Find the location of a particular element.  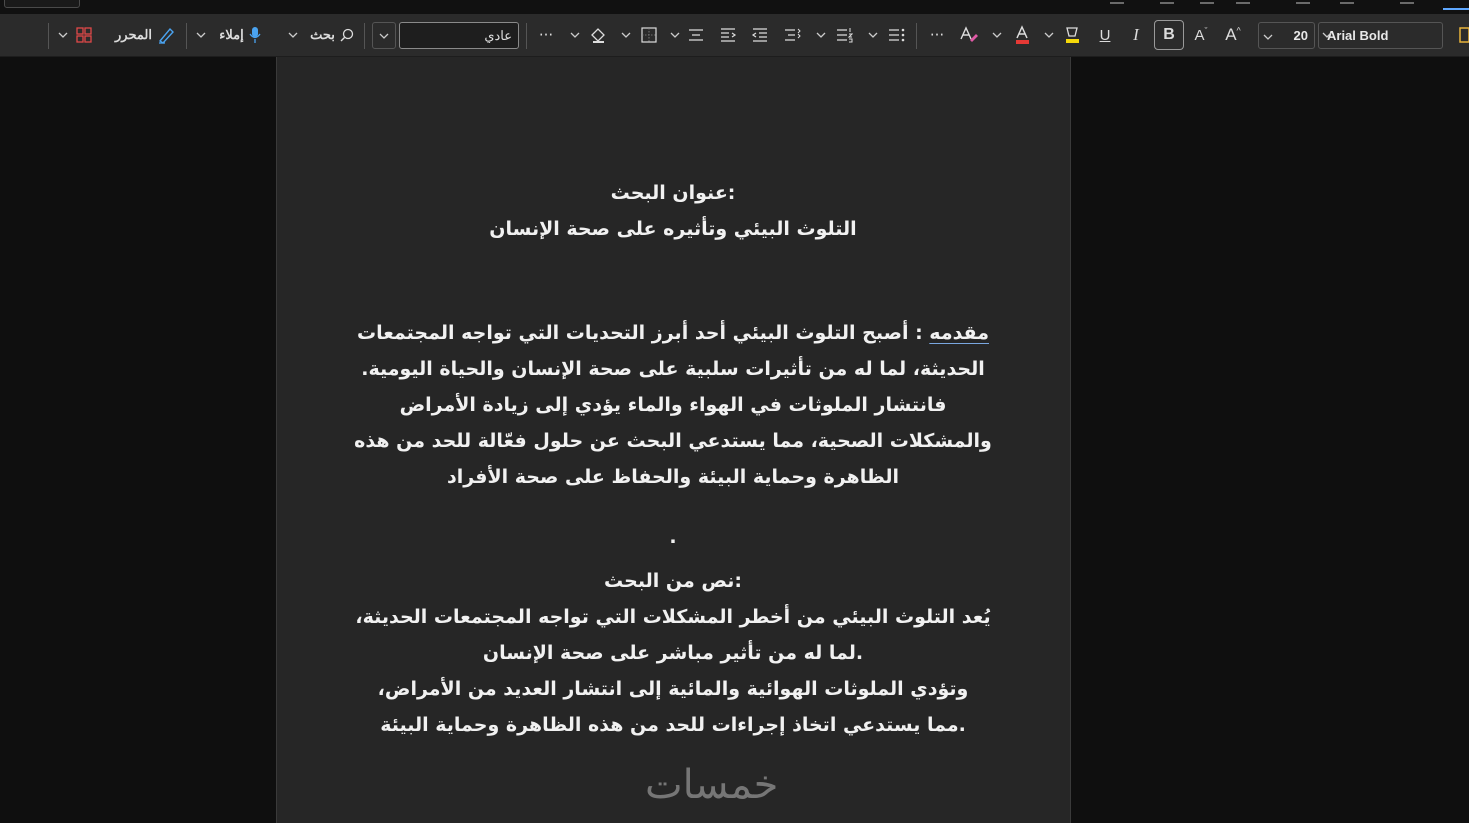

add-ins-button is located at coordinates (84, 35).